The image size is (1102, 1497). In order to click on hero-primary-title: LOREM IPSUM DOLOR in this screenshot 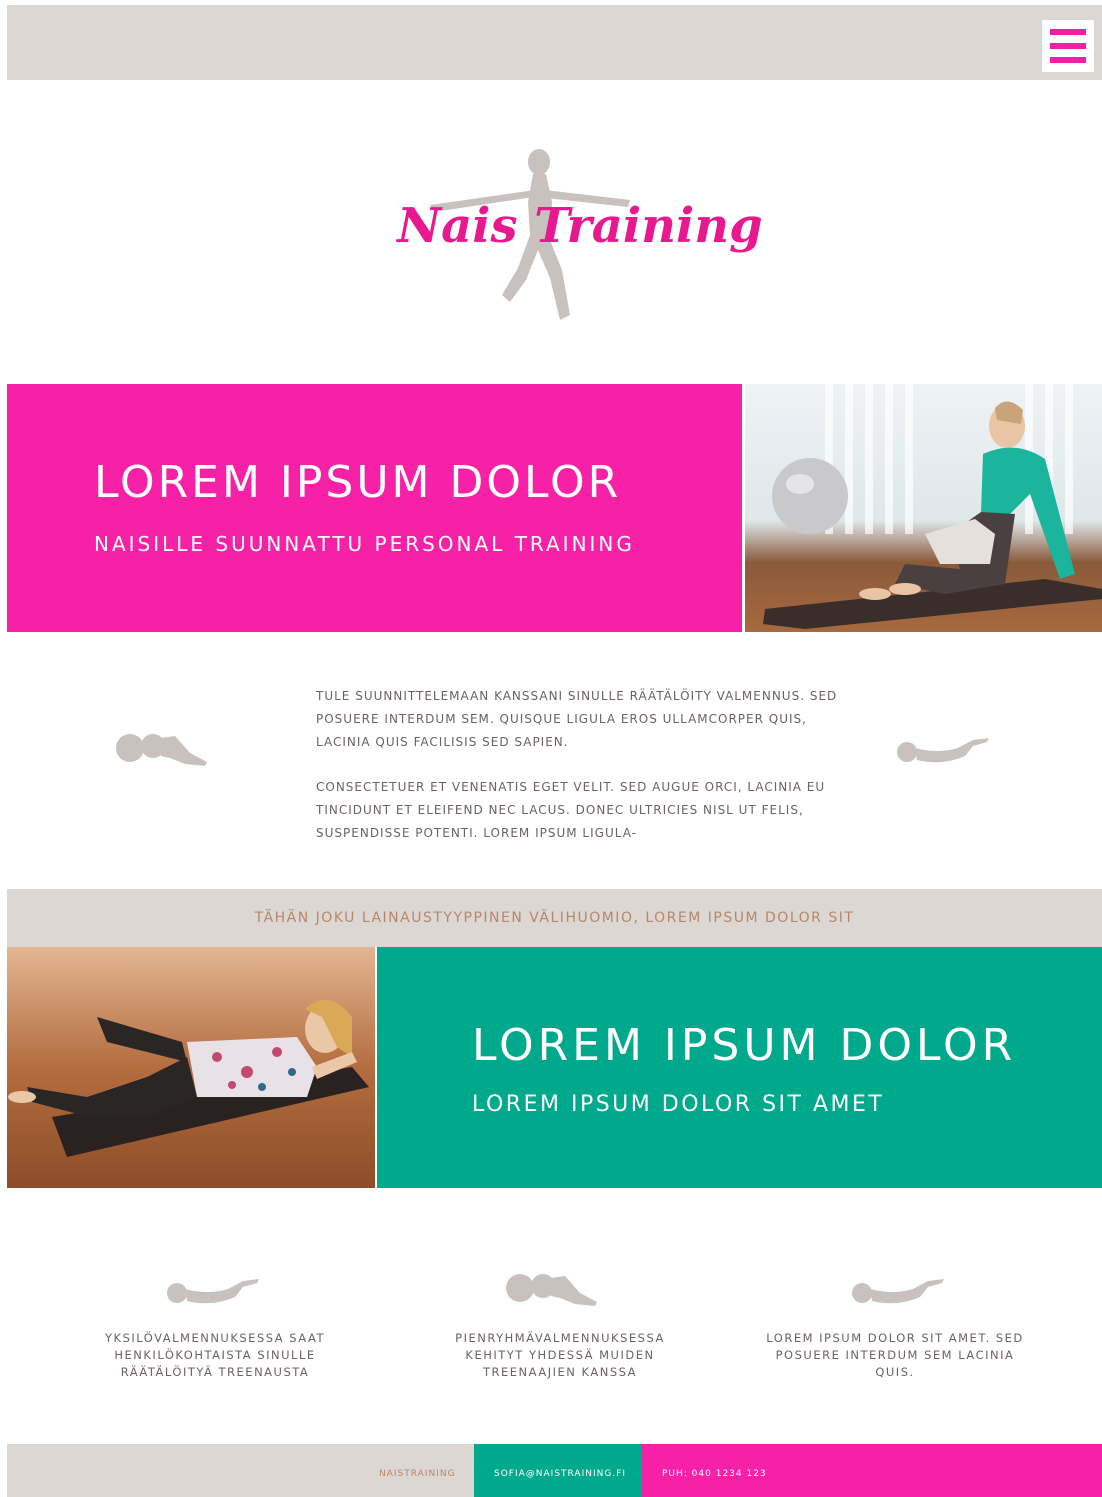, I will do `click(358, 482)`.